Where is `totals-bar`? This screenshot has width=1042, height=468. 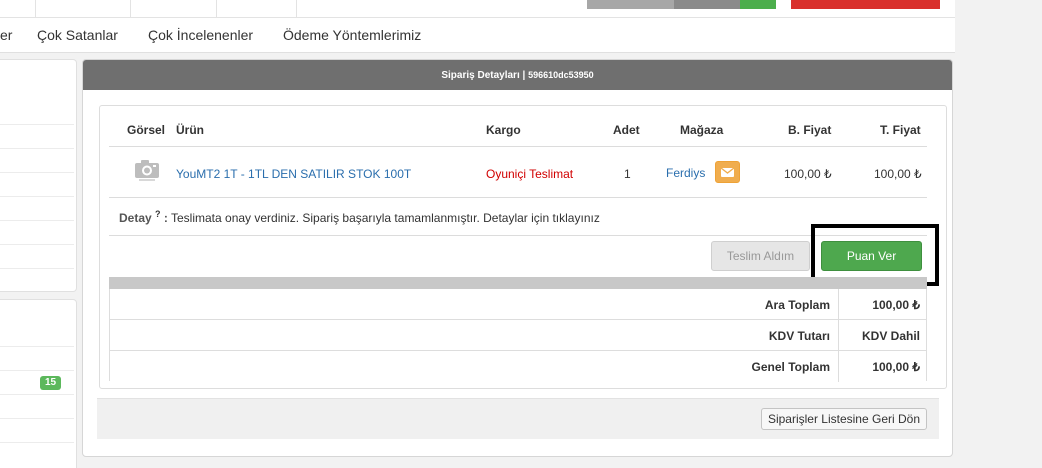 totals-bar is located at coordinates (518, 283).